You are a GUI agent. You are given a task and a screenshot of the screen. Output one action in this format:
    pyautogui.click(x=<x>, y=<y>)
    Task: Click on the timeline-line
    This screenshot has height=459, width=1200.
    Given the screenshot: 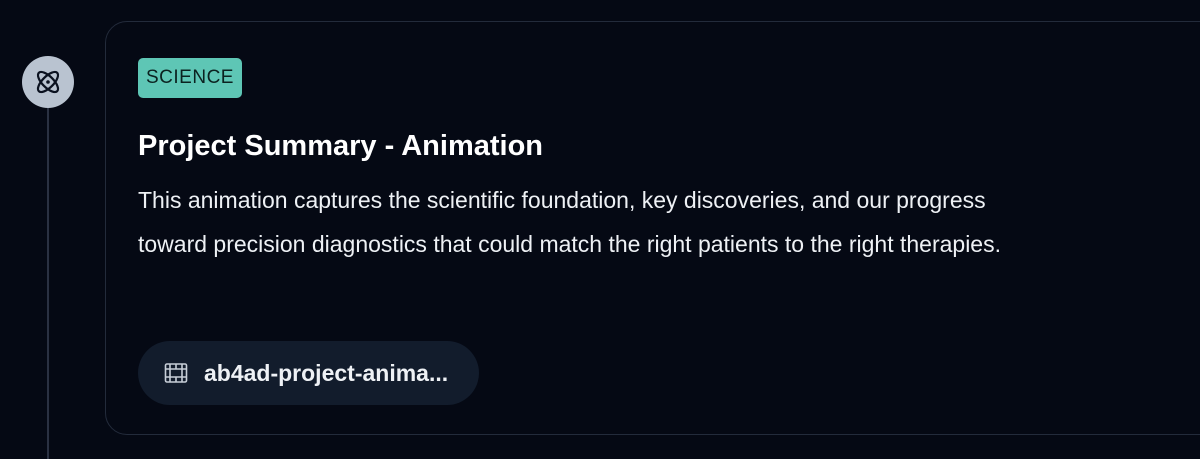 What is the action you would take?
    pyautogui.click(x=48, y=279)
    